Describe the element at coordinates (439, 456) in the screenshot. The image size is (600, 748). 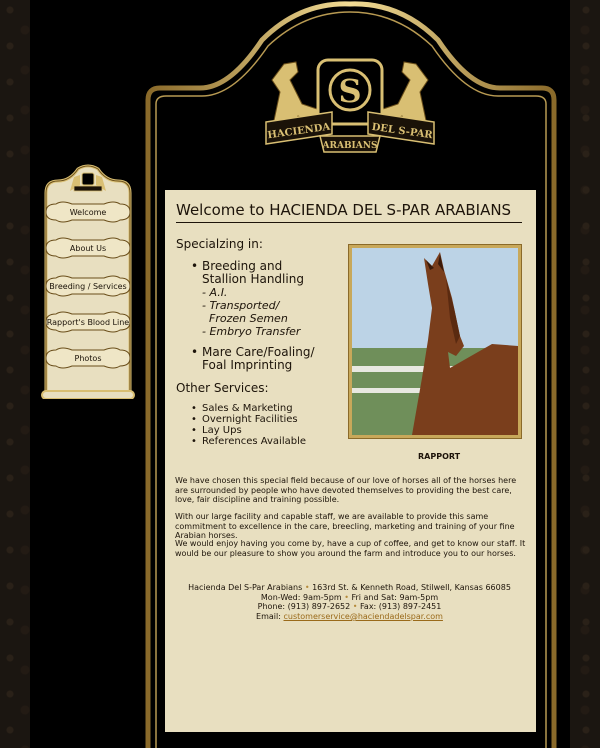
I see `photo-caption: RAPPORT` at that location.